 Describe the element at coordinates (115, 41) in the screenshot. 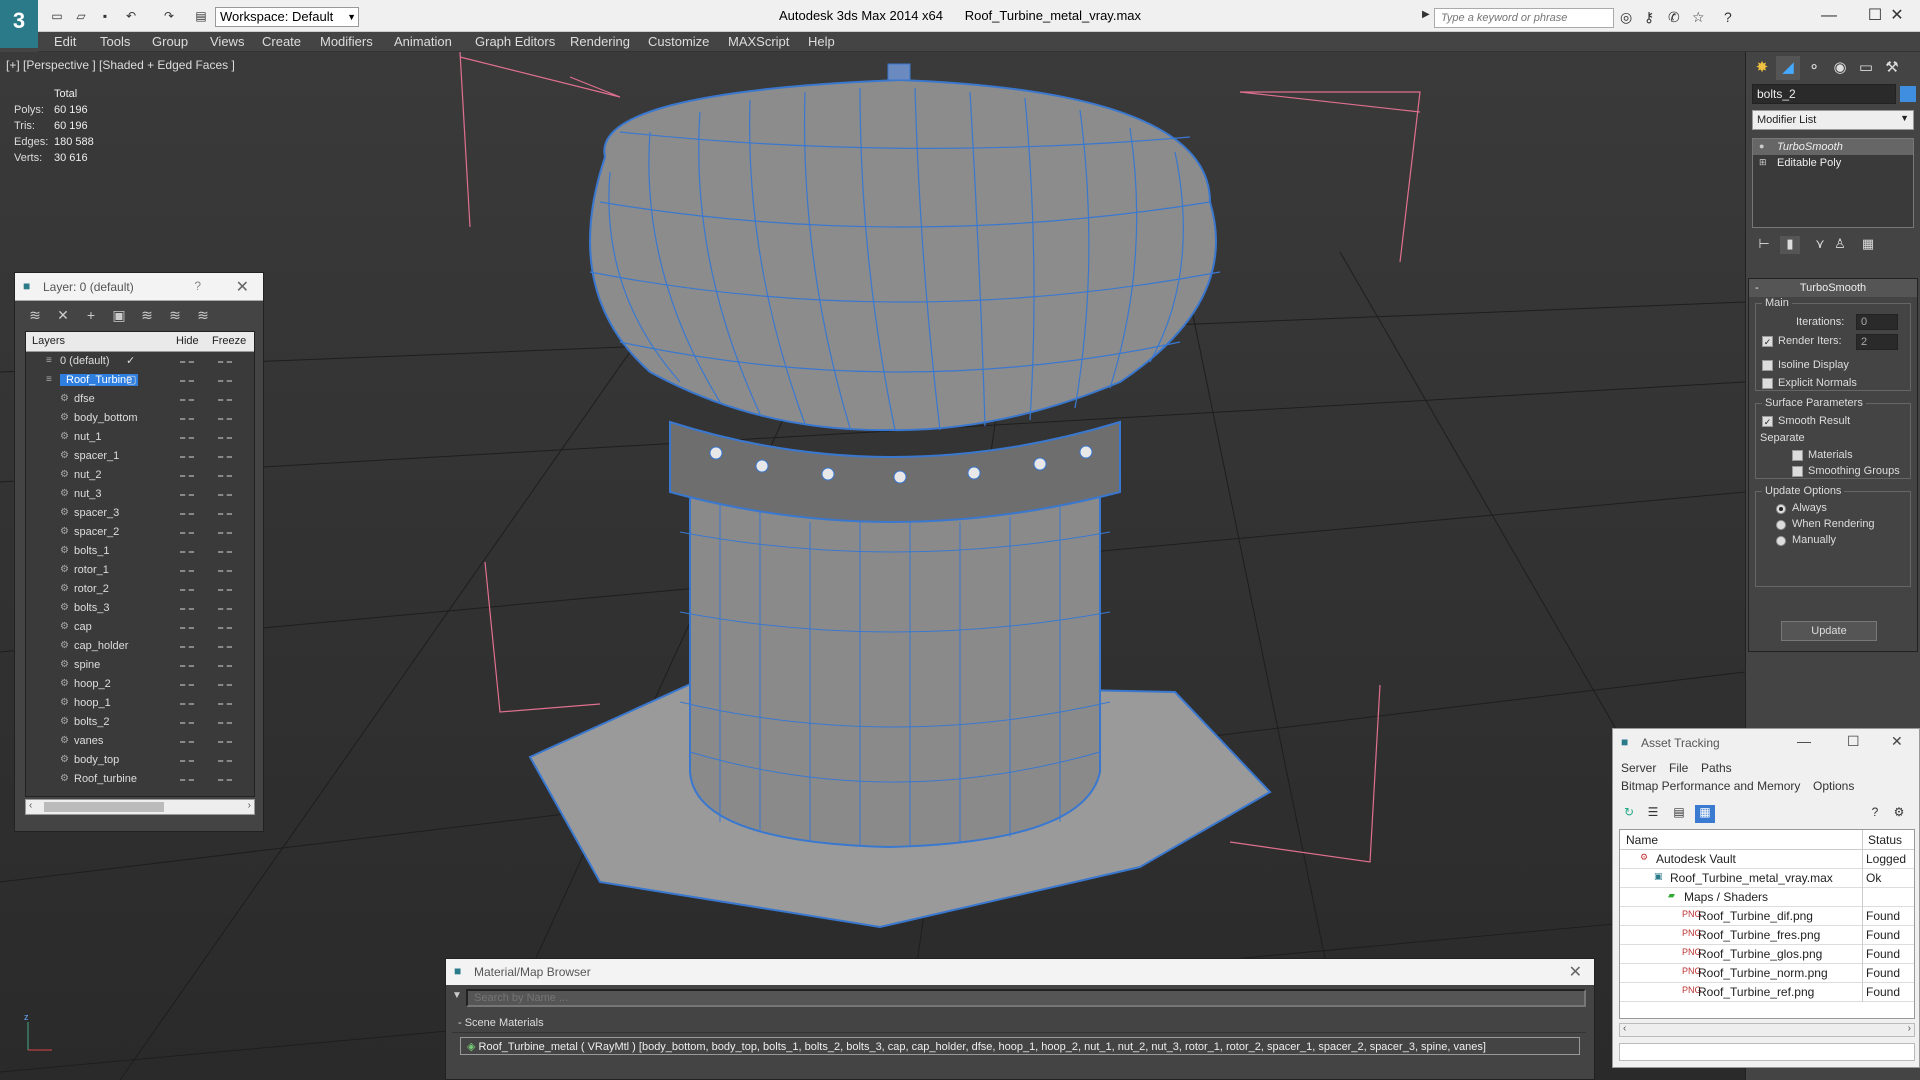

I see `menu-tools: Tools` at that location.